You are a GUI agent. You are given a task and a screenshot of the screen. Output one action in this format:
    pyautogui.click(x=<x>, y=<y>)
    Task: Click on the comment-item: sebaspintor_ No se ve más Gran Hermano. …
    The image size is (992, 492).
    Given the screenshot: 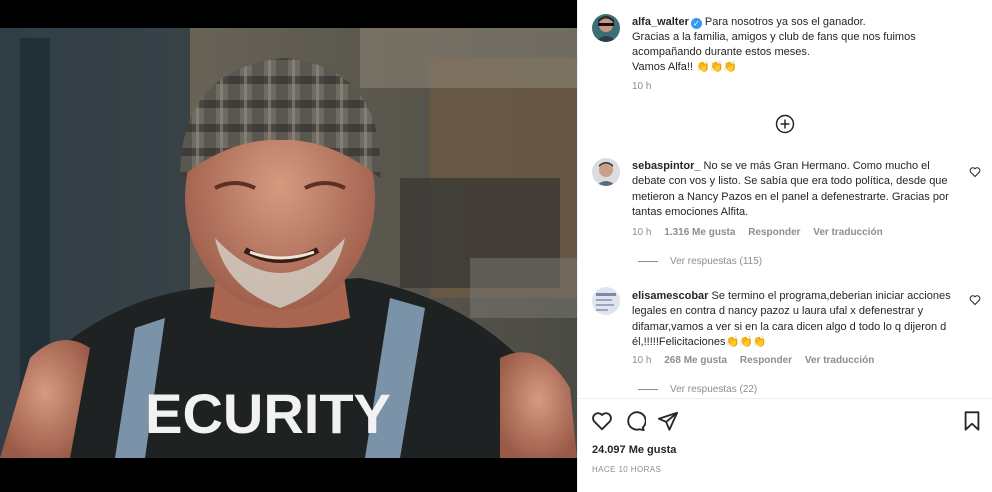 What is the action you would take?
    pyautogui.click(x=797, y=190)
    